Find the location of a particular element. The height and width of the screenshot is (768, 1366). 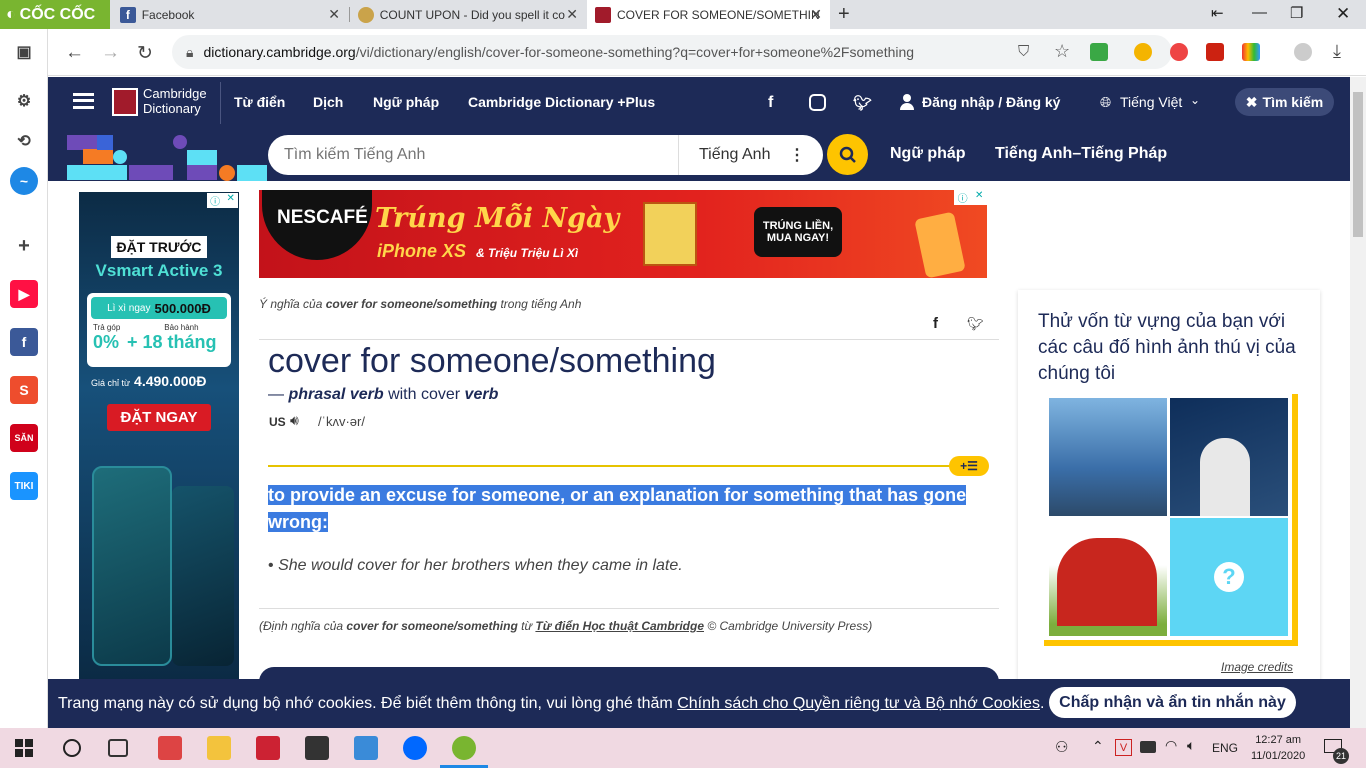

extension-red-icon is located at coordinates (1215, 52).